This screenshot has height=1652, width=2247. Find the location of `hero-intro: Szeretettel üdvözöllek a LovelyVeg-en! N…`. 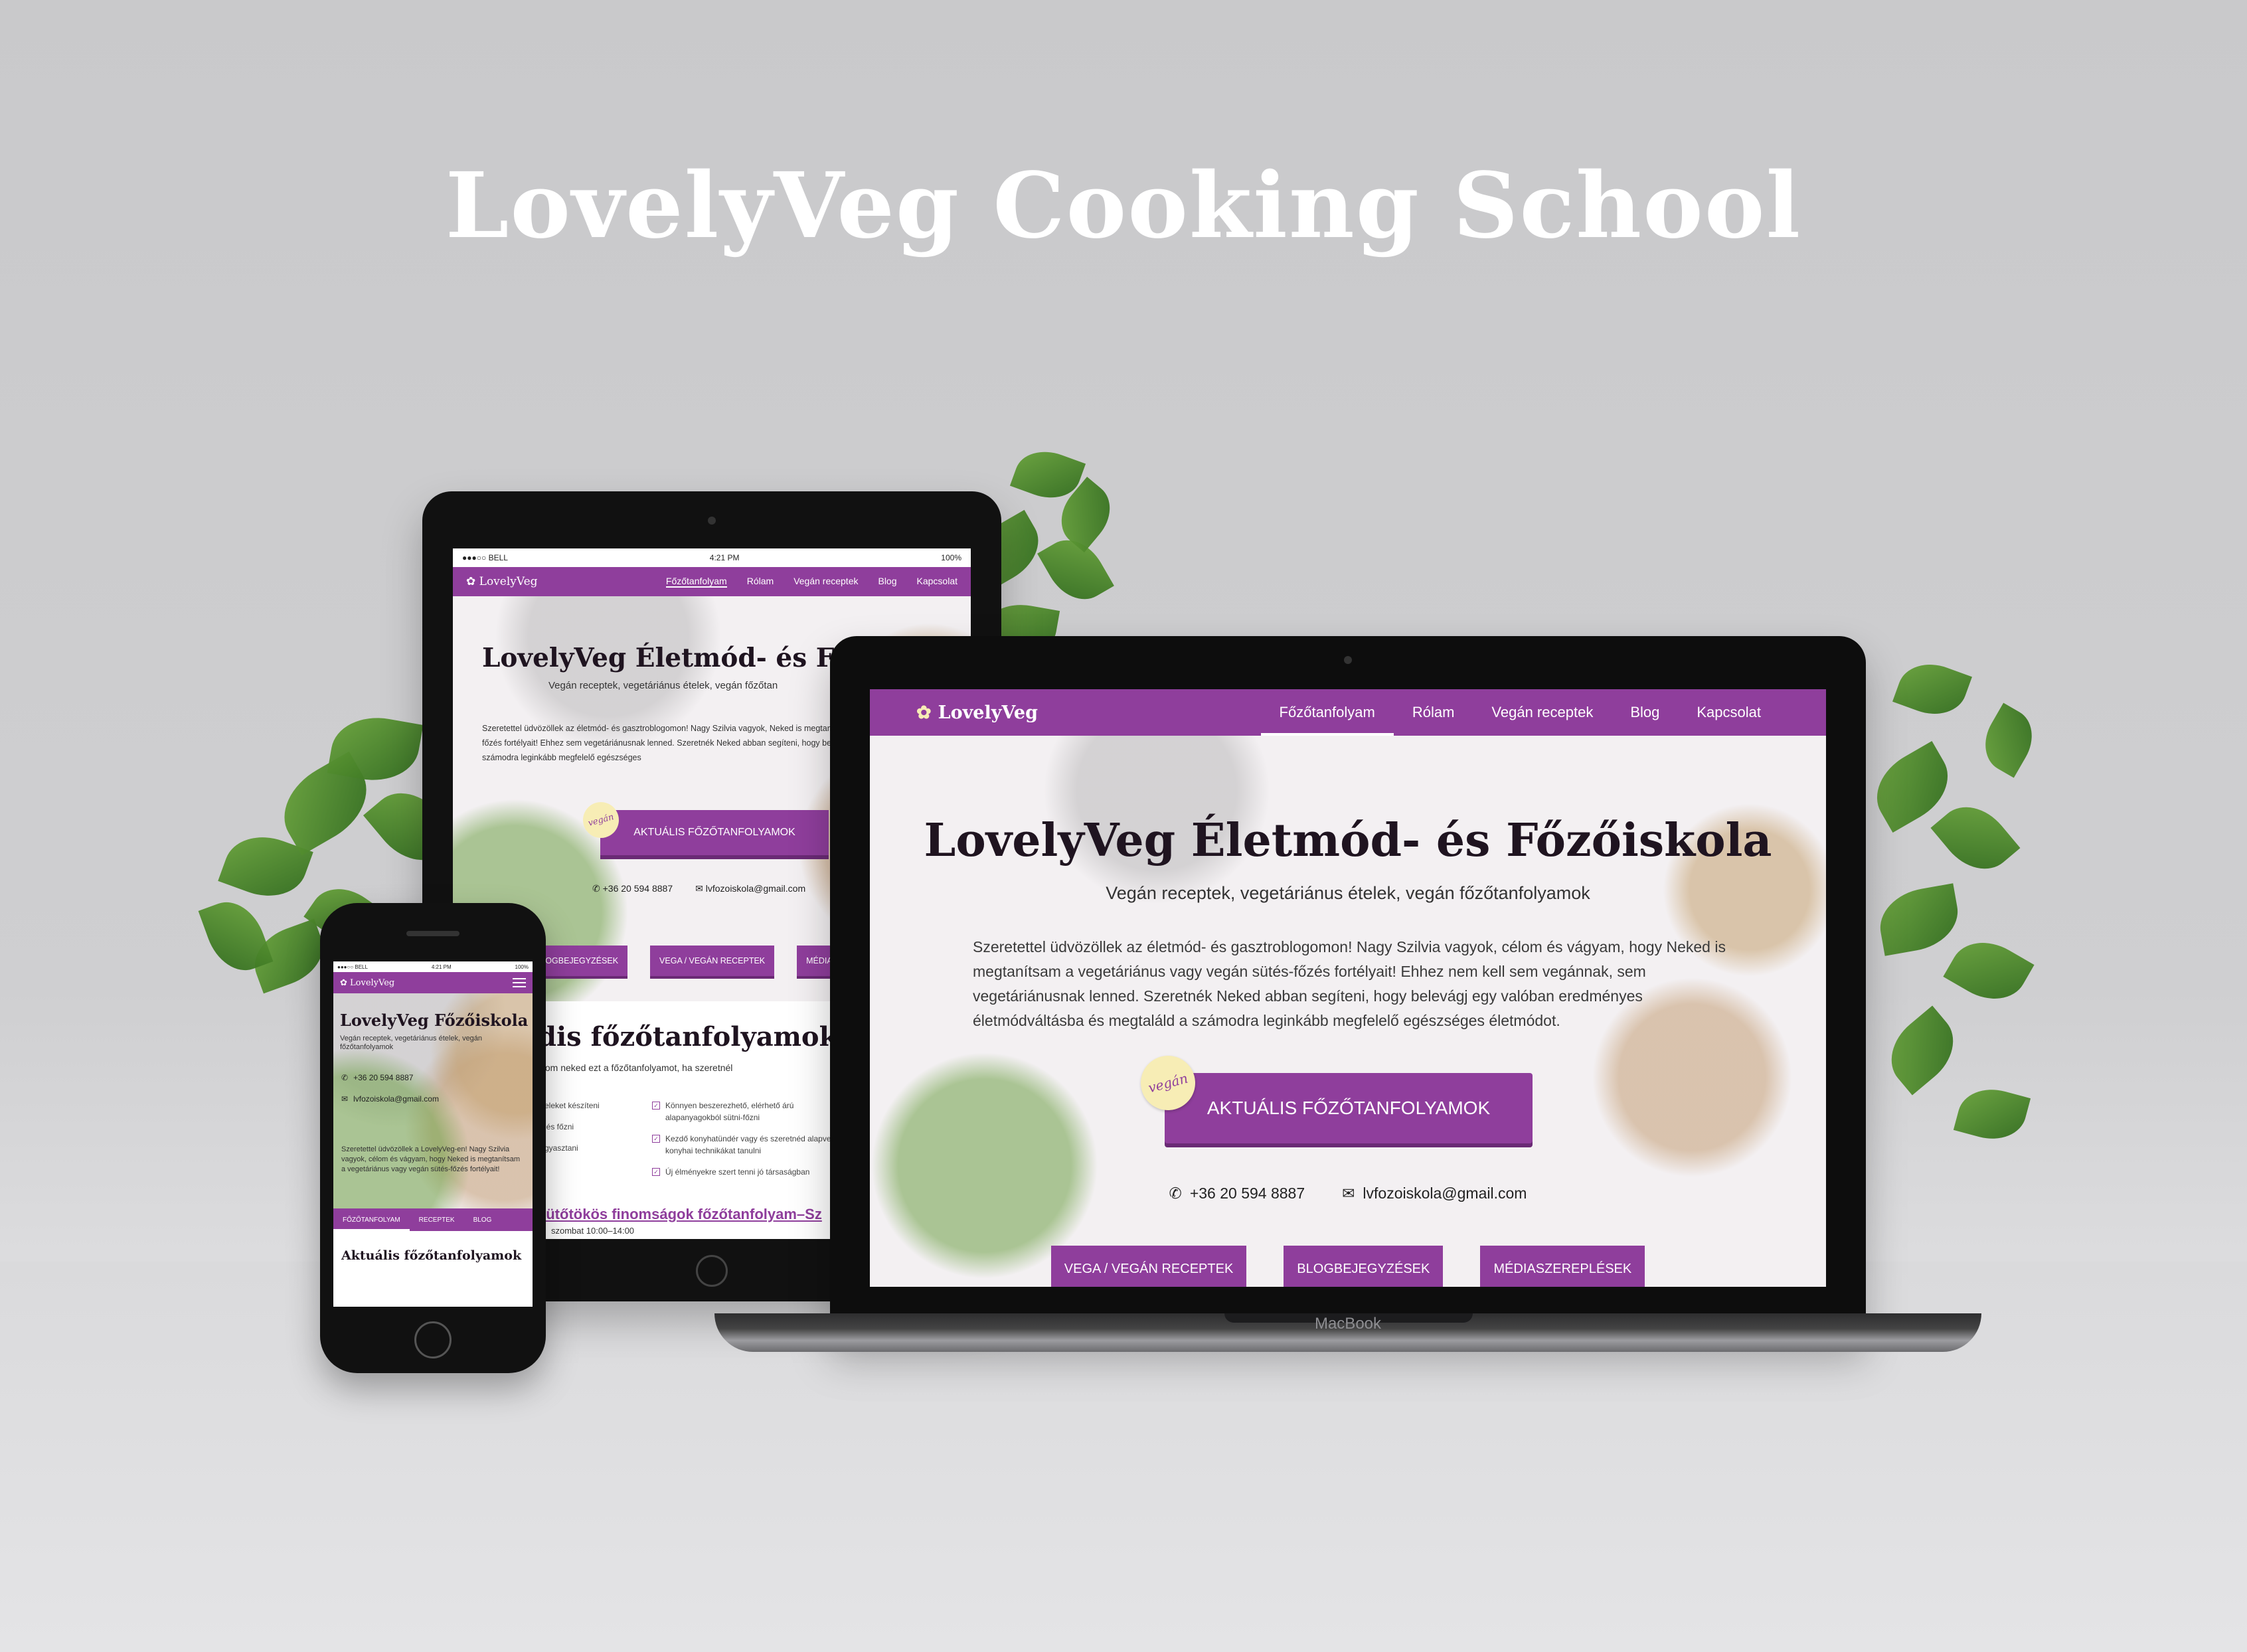

hero-intro: Szeretettel üdvözöllek a LovelyVeg-en! N… is located at coordinates (431, 1159).